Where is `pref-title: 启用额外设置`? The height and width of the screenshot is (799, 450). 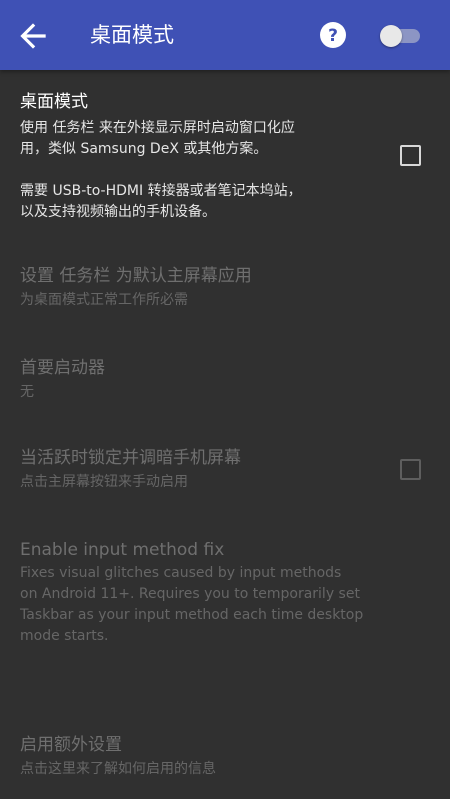 pref-title: 启用额外设置 is located at coordinates (71, 745).